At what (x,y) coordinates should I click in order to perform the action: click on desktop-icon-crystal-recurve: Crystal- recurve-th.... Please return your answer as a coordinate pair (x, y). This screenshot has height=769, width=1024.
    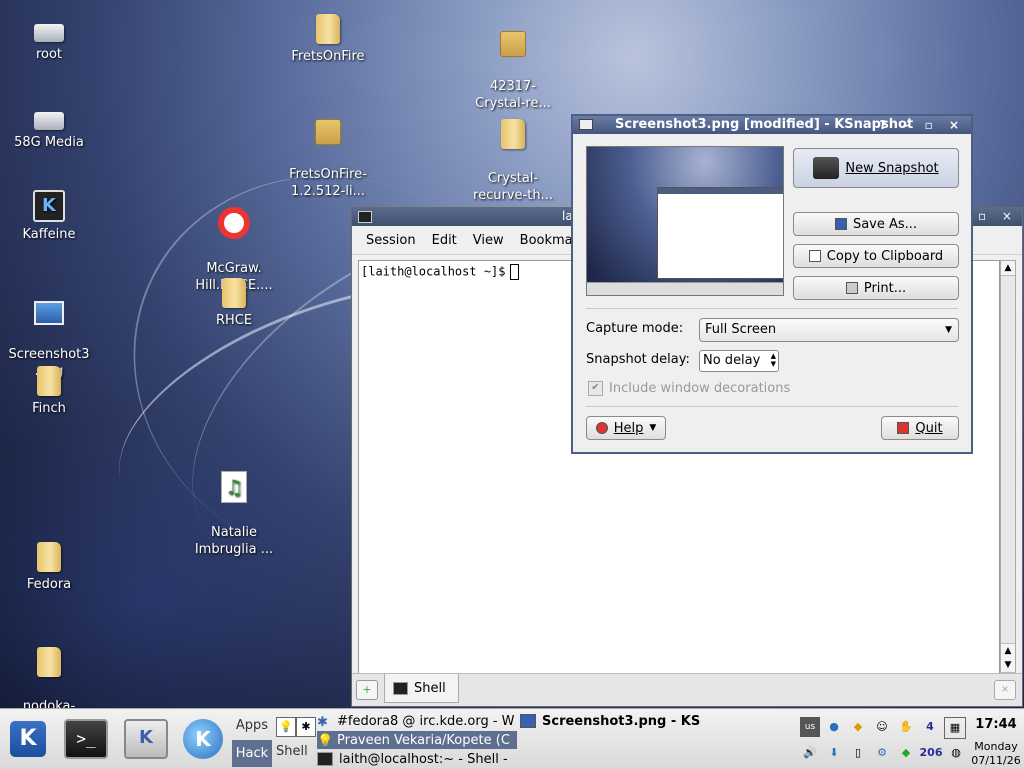
    Looking at the image, I should click on (513, 153).